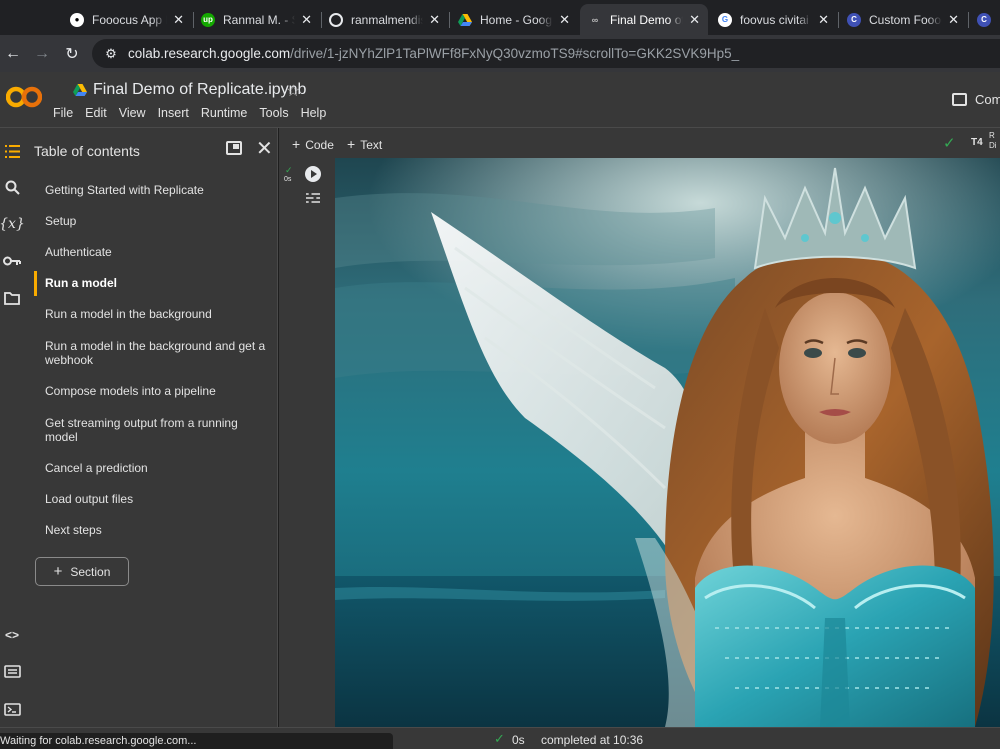 This screenshot has width=1000, height=749. What do you see at coordinates (173, 113) in the screenshot?
I see `menu-insert: Insert` at bounding box center [173, 113].